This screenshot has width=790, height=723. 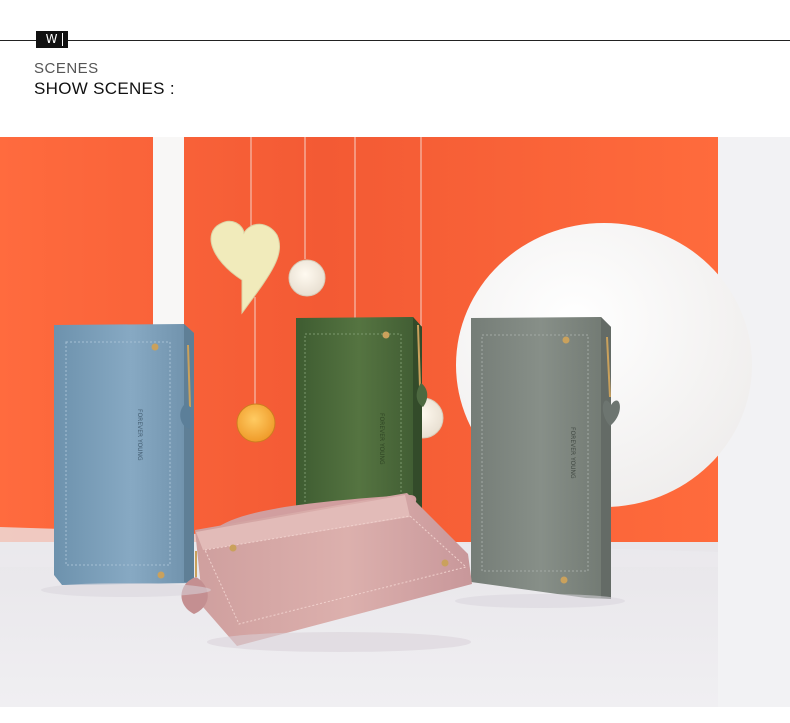 I want to click on blue-wallet: FOREVER YOUNG, so click(x=124, y=454).